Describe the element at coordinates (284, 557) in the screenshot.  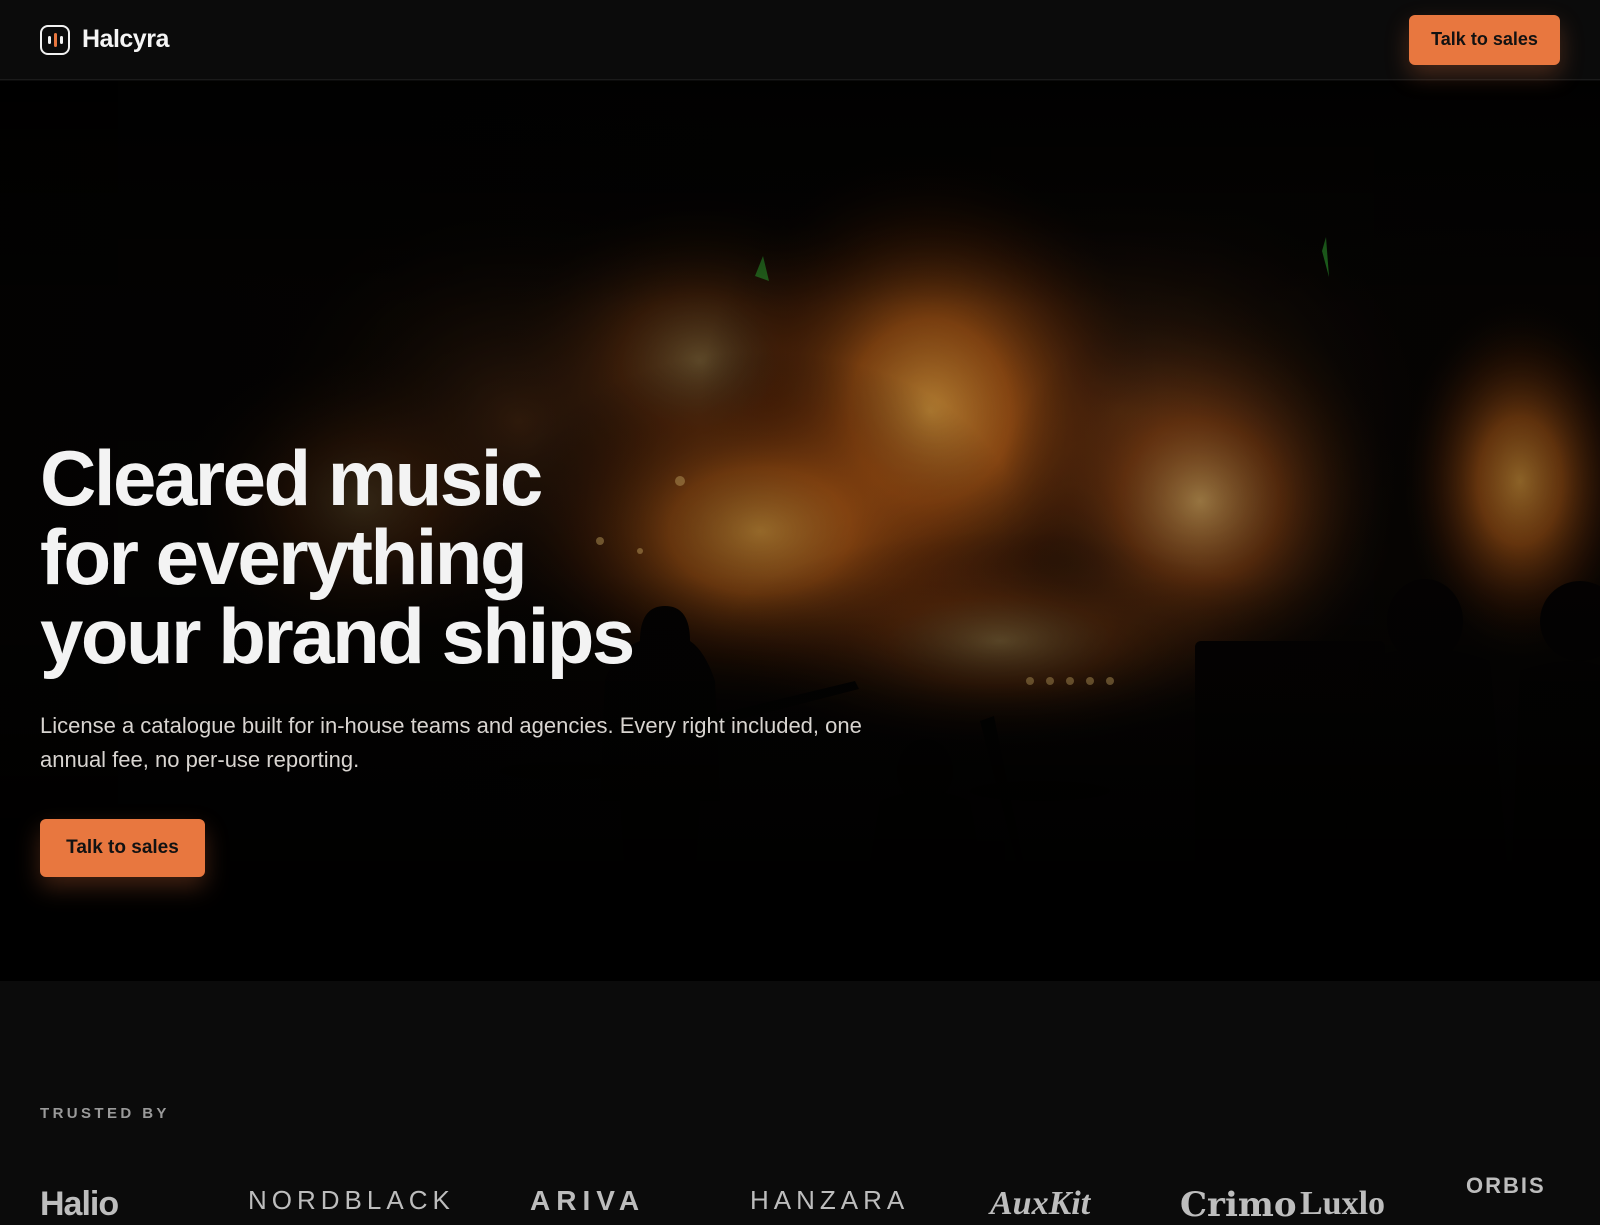
I see `headline-line: for everything` at that location.